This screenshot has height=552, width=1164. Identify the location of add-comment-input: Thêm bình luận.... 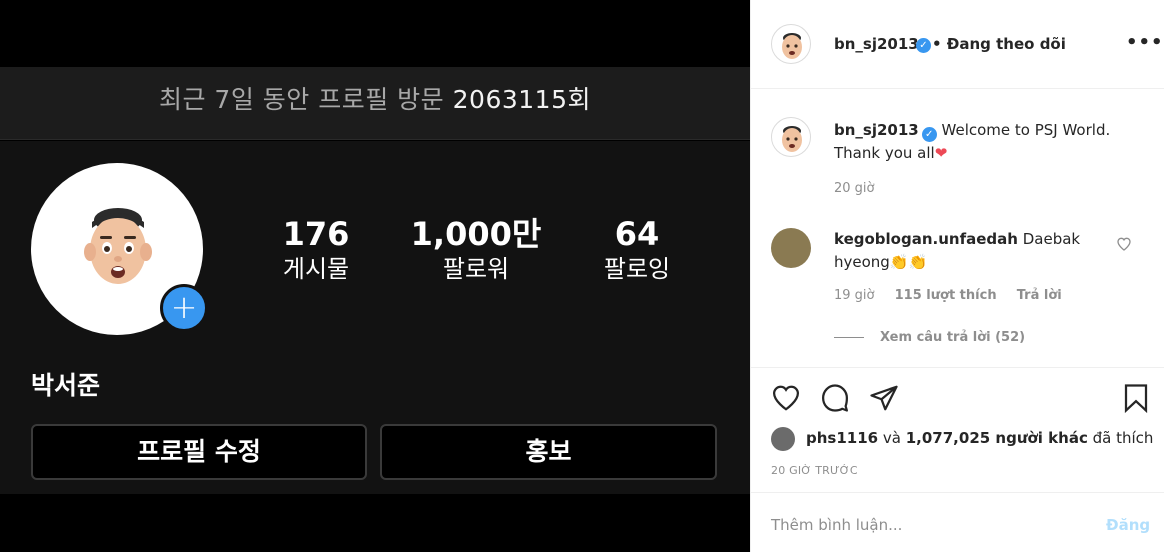
(836, 525).